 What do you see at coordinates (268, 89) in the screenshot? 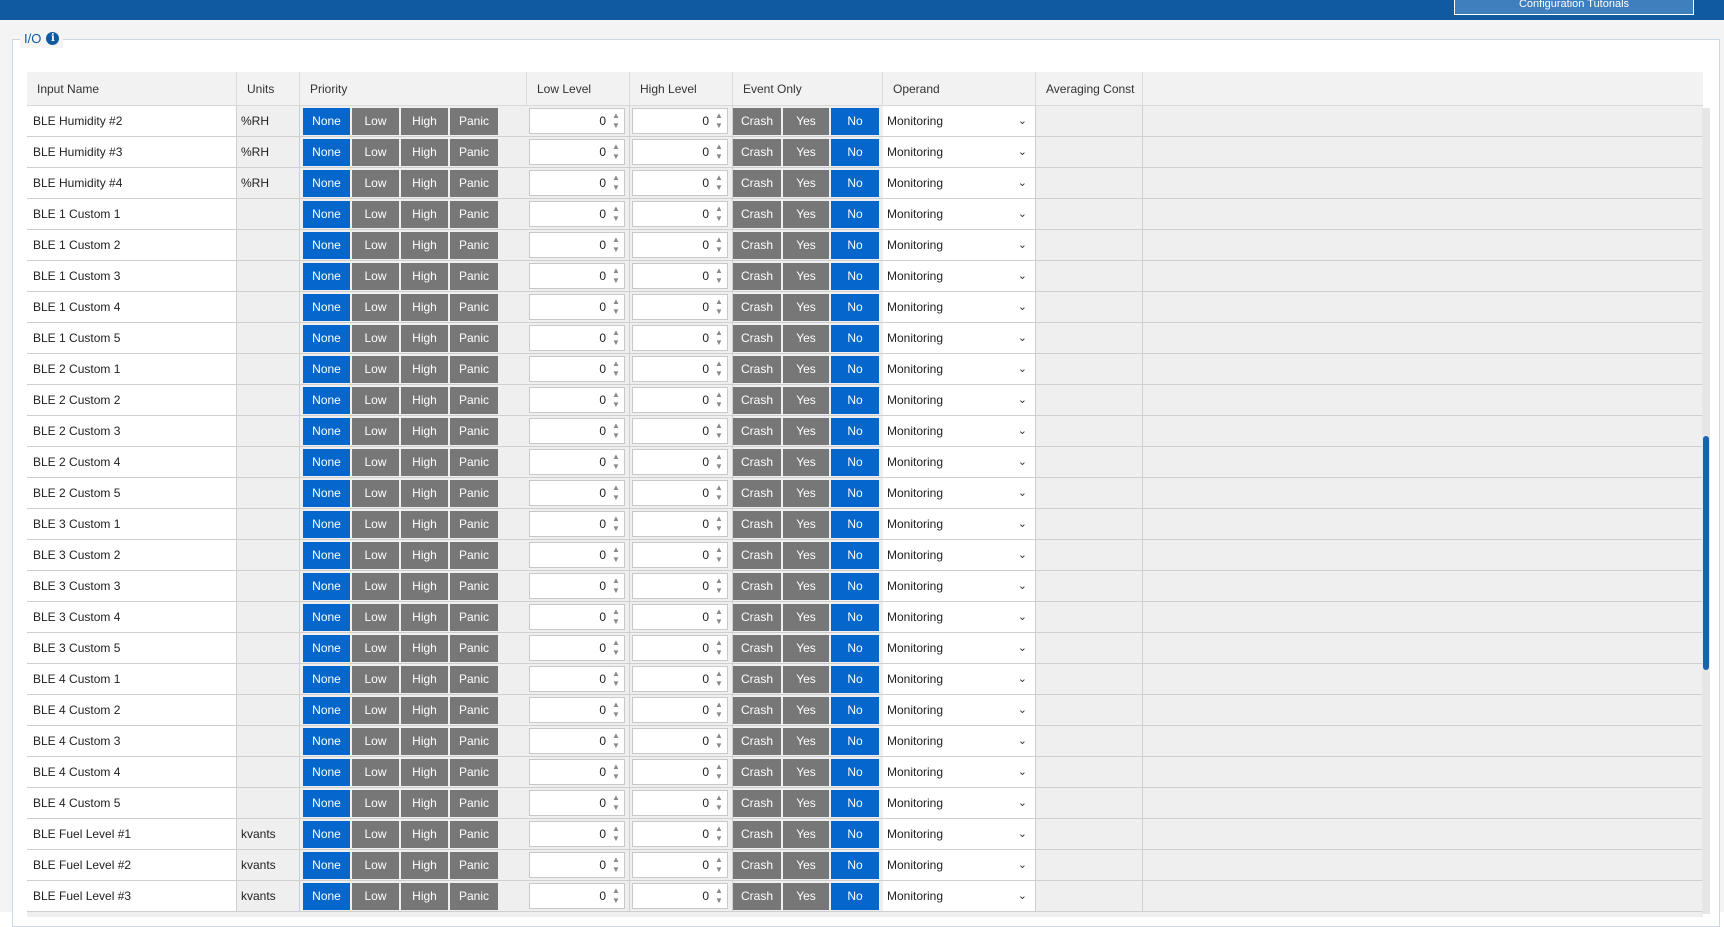
I see `header-units: Units` at bounding box center [268, 89].